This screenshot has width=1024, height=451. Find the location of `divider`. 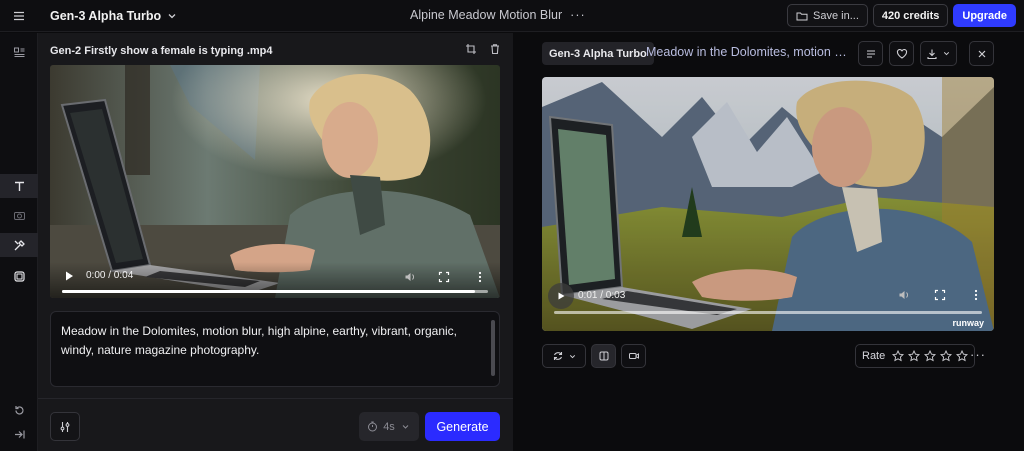

divider is located at coordinates (275, 398).